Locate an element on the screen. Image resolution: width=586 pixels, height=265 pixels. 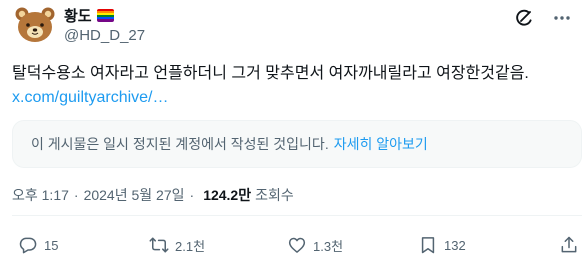
heart-icon is located at coordinates (297, 245).